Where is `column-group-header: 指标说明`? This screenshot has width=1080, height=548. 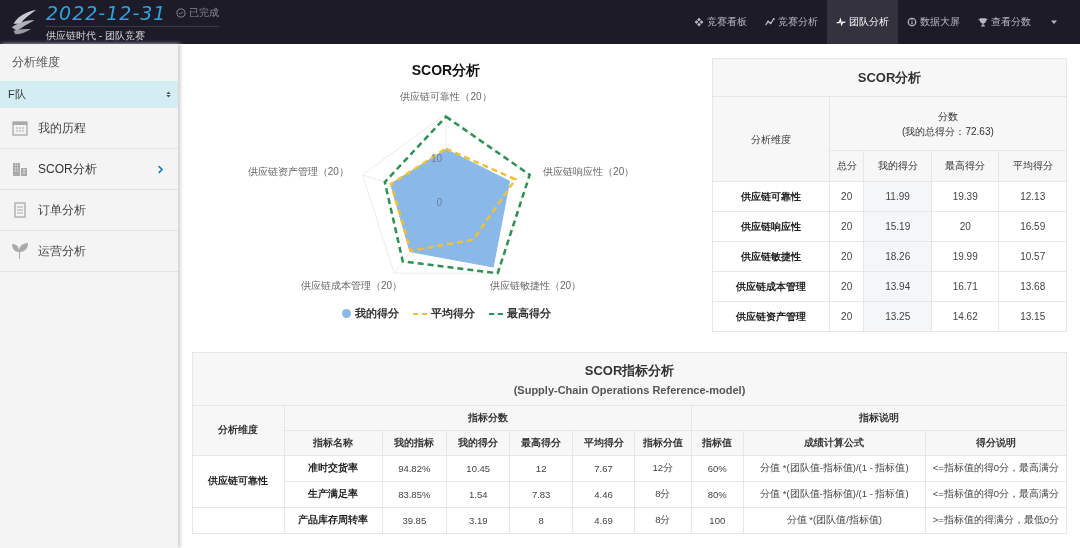
column-group-header: 指标说明 is located at coordinates (879, 418).